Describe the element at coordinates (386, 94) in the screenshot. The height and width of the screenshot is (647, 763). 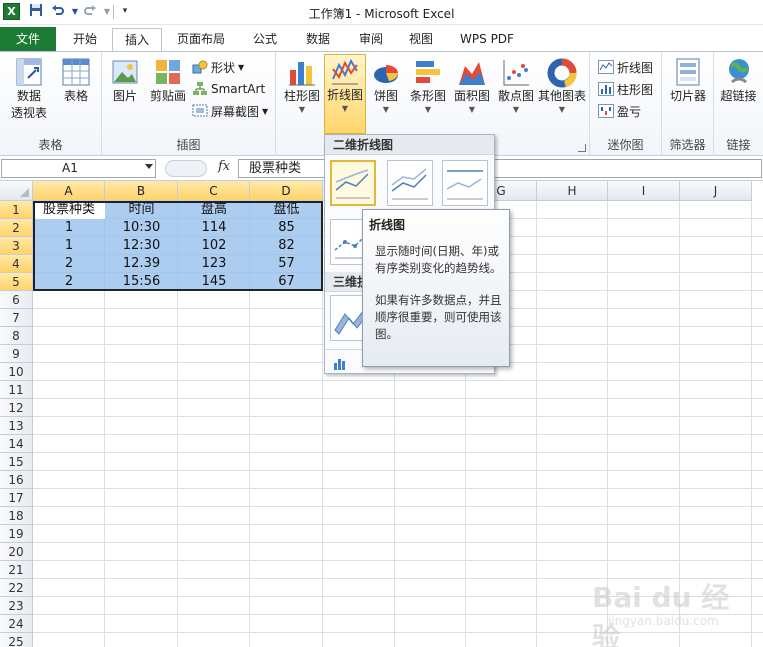
I see `pie-chart-button: 饼图 ▼` at that location.